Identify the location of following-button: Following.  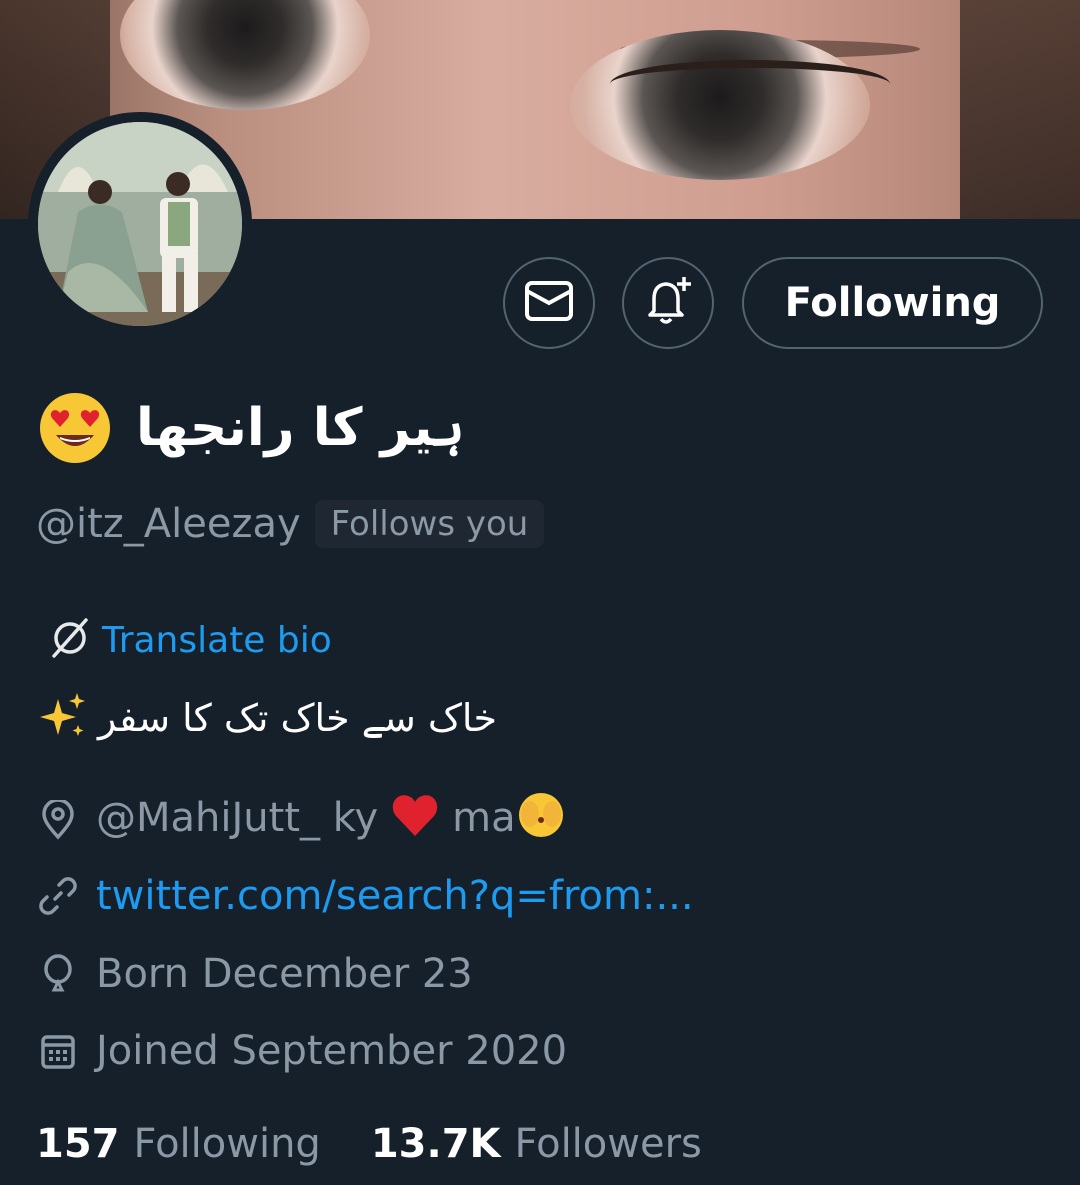
(892, 303).